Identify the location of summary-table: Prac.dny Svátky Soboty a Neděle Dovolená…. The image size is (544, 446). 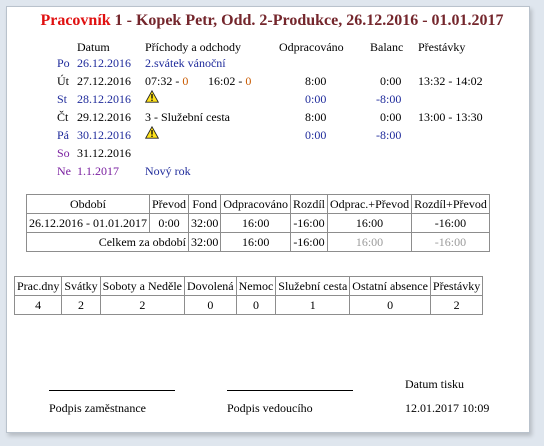
(248, 295).